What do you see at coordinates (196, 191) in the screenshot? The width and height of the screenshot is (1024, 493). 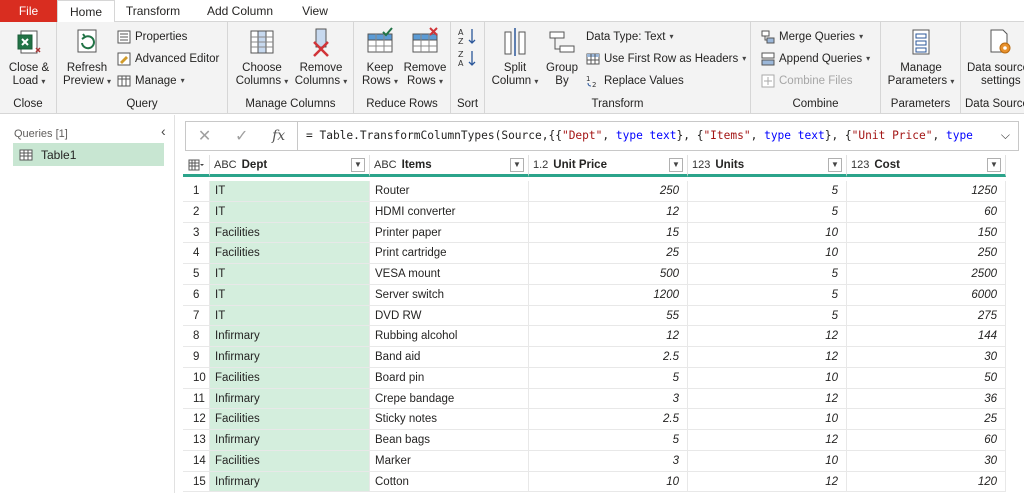 I see `row-number: 1` at bounding box center [196, 191].